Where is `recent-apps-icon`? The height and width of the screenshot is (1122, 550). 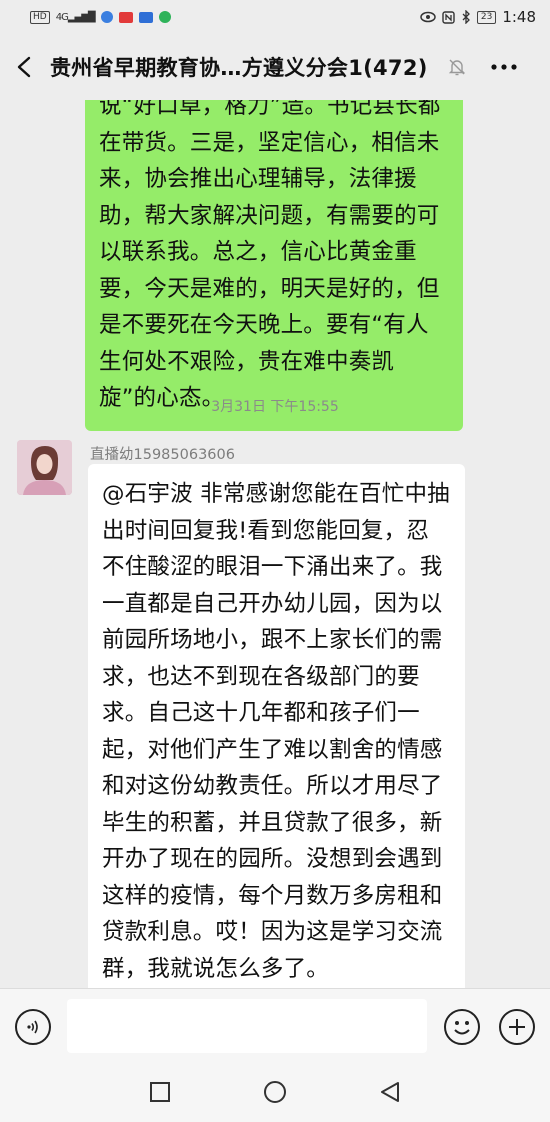
recent-apps-icon is located at coordinates (160, 1092).